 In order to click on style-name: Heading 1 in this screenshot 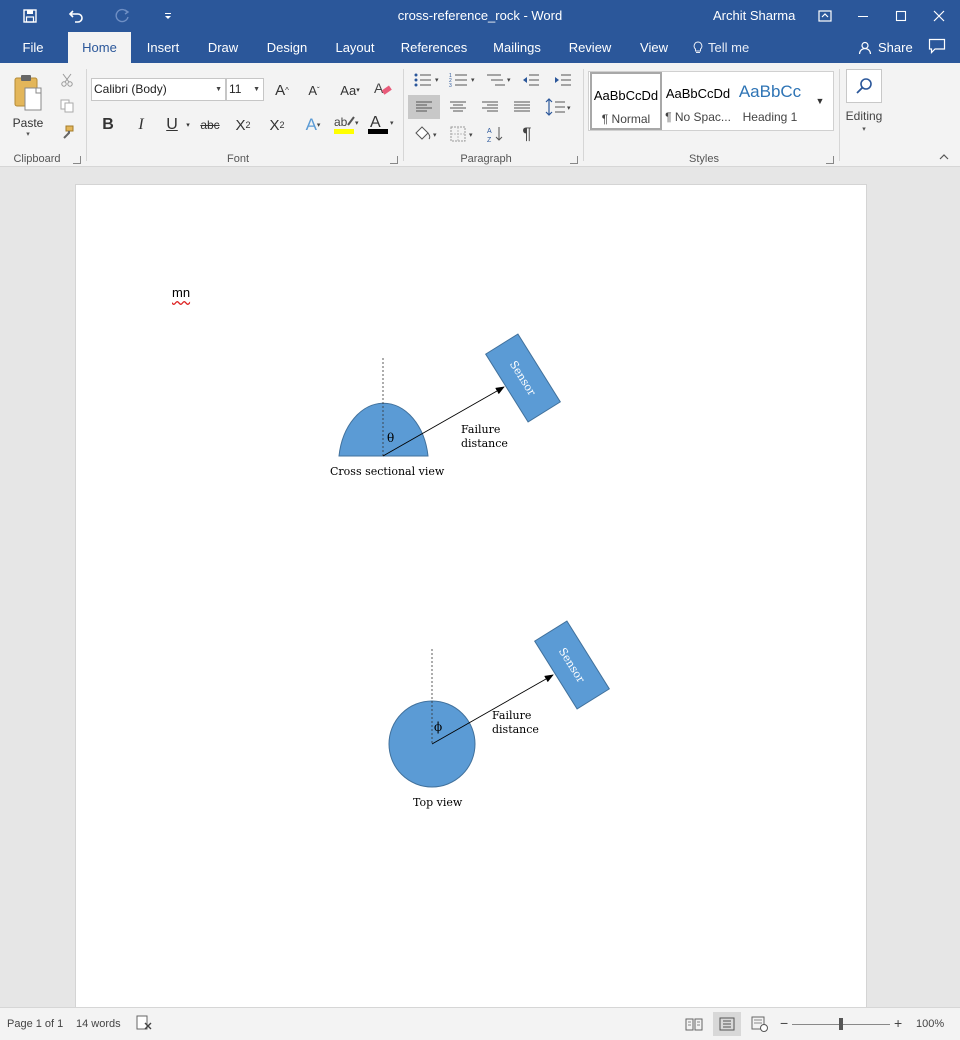, I will do `click(770, 117)`.